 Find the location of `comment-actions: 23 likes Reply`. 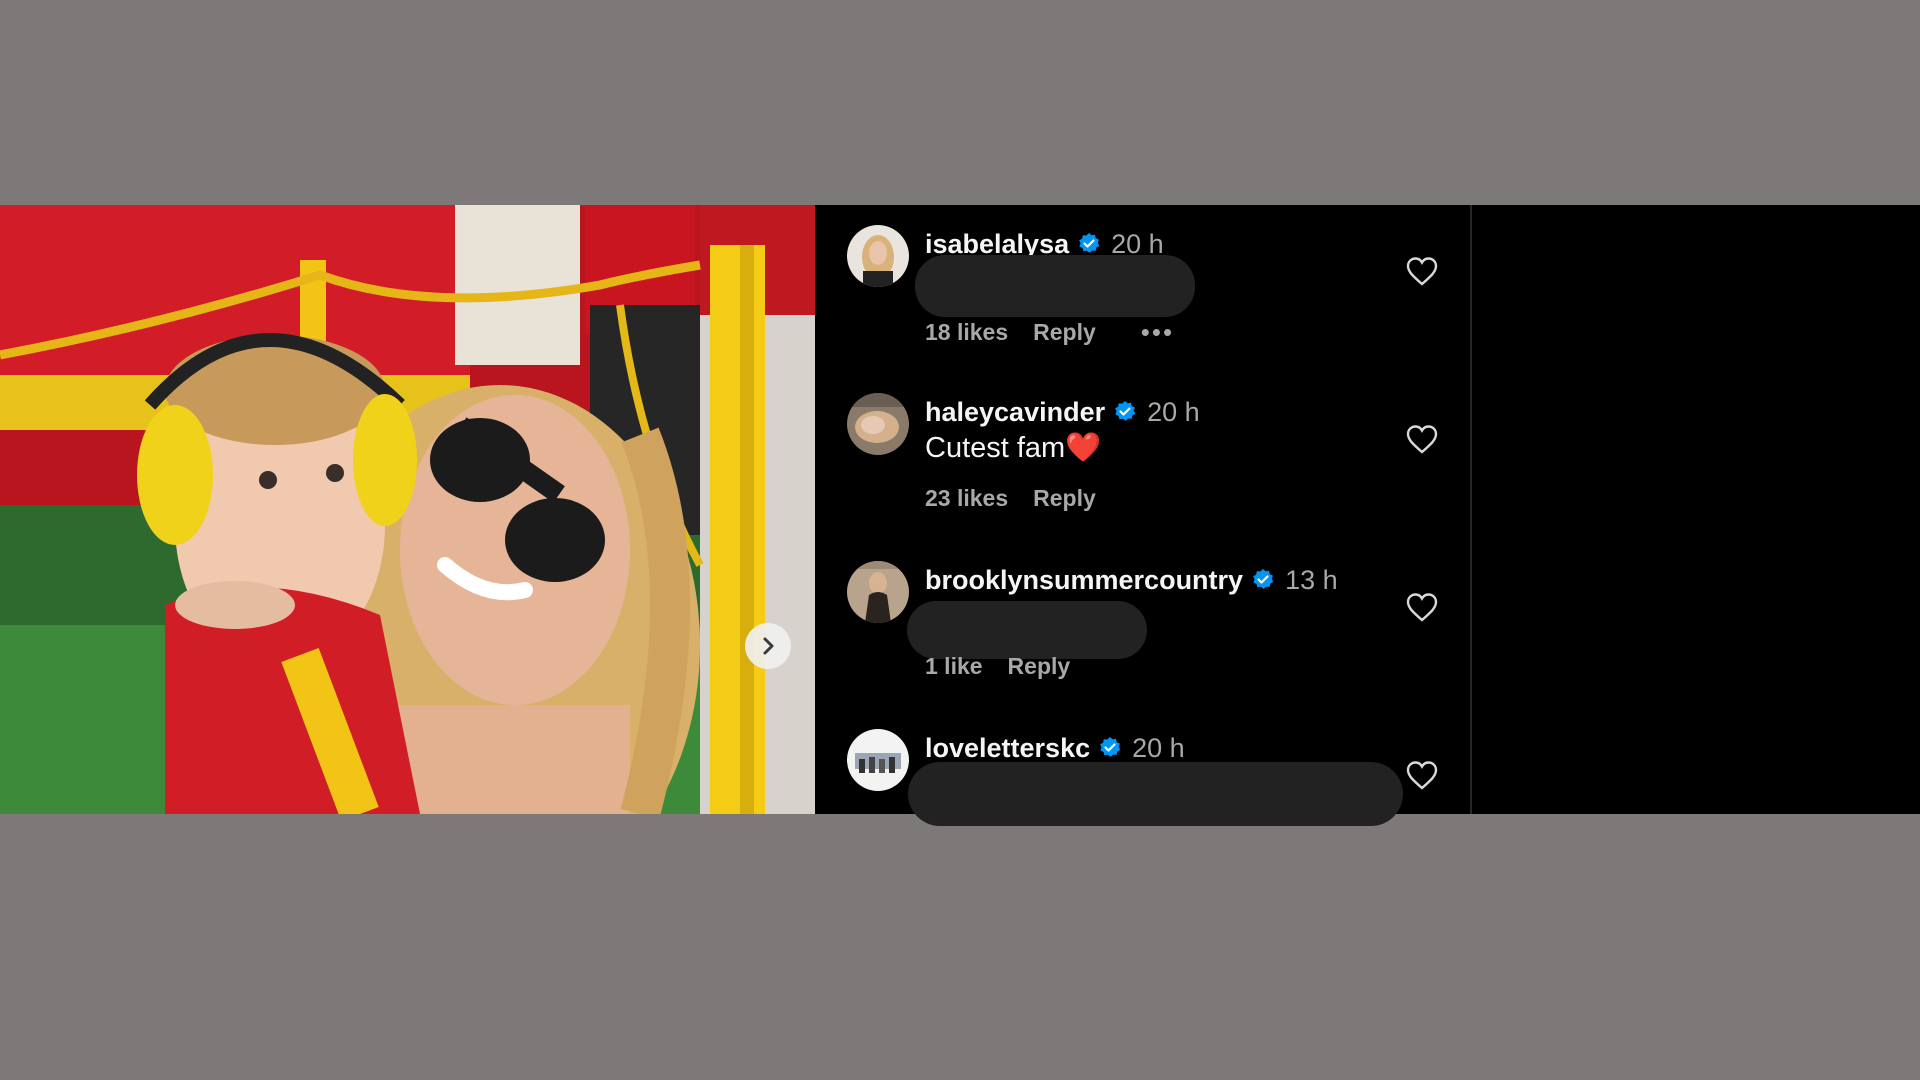

comment-actions: 23 likes Reply is located at coordinates (1010, 498).